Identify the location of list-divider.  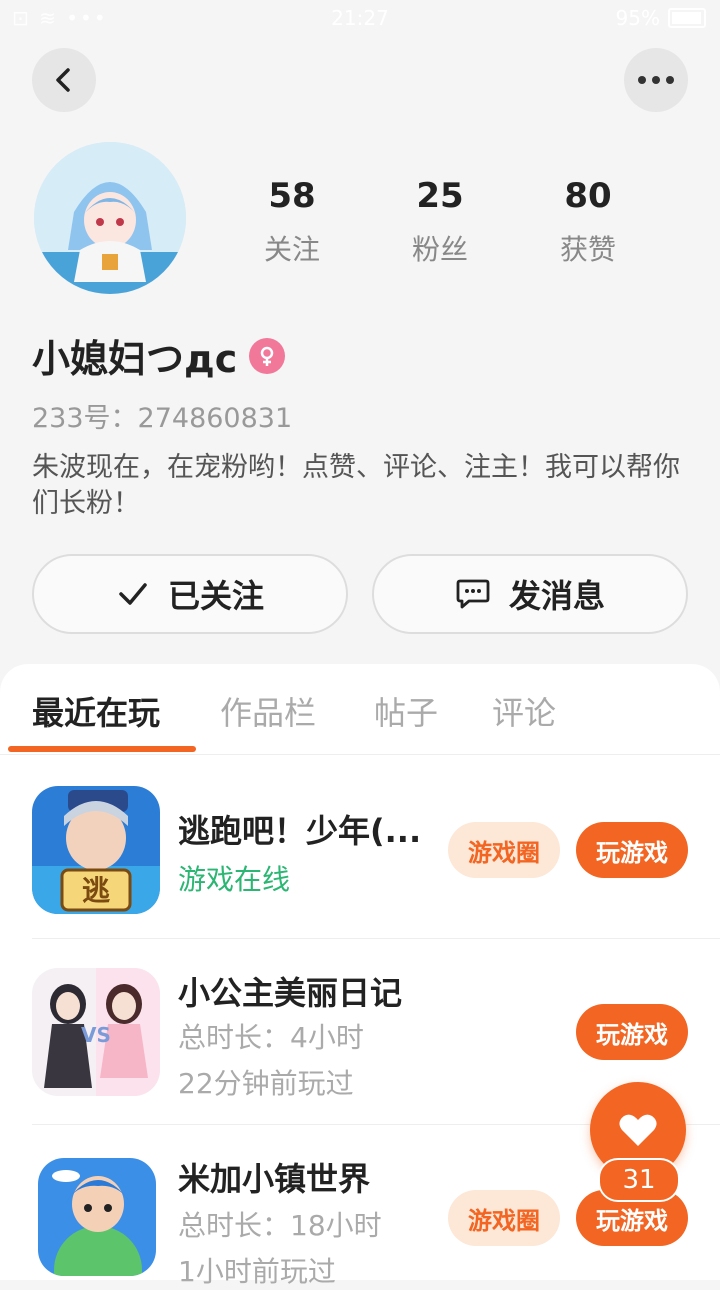
(376, 938).